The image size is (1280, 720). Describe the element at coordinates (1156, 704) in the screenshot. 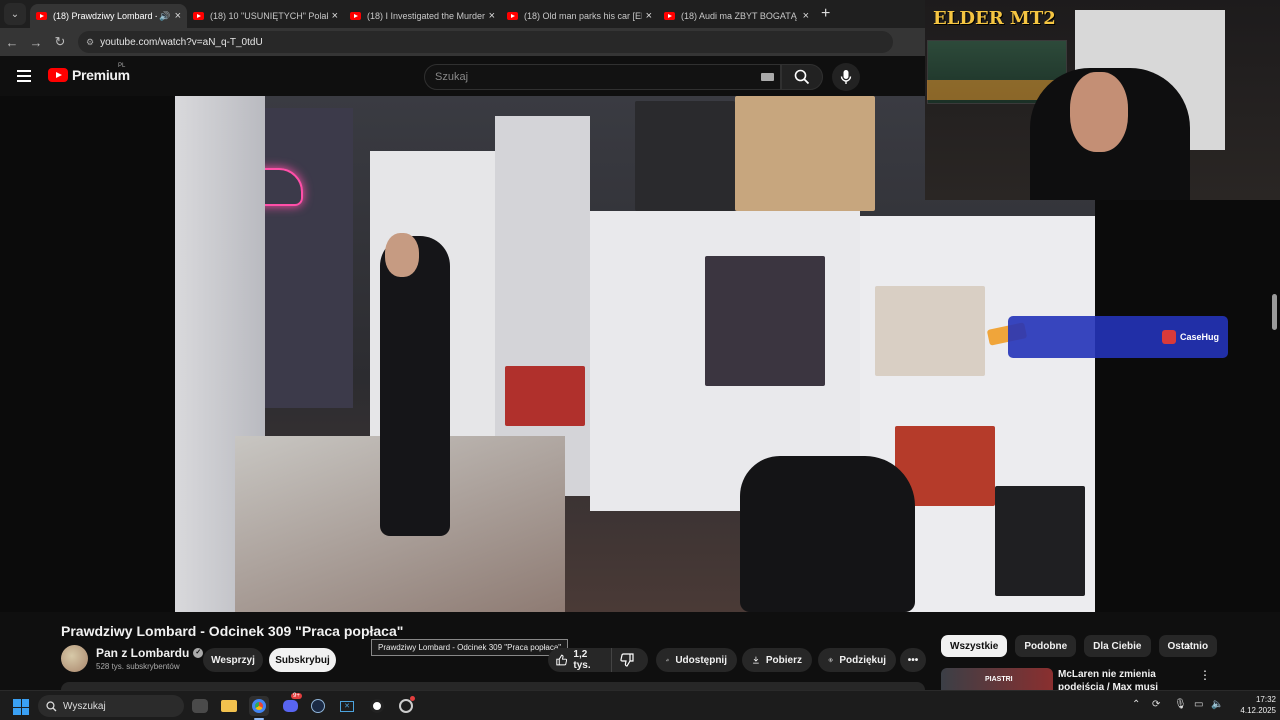

I see `sync-icon: ⟳` at that location.